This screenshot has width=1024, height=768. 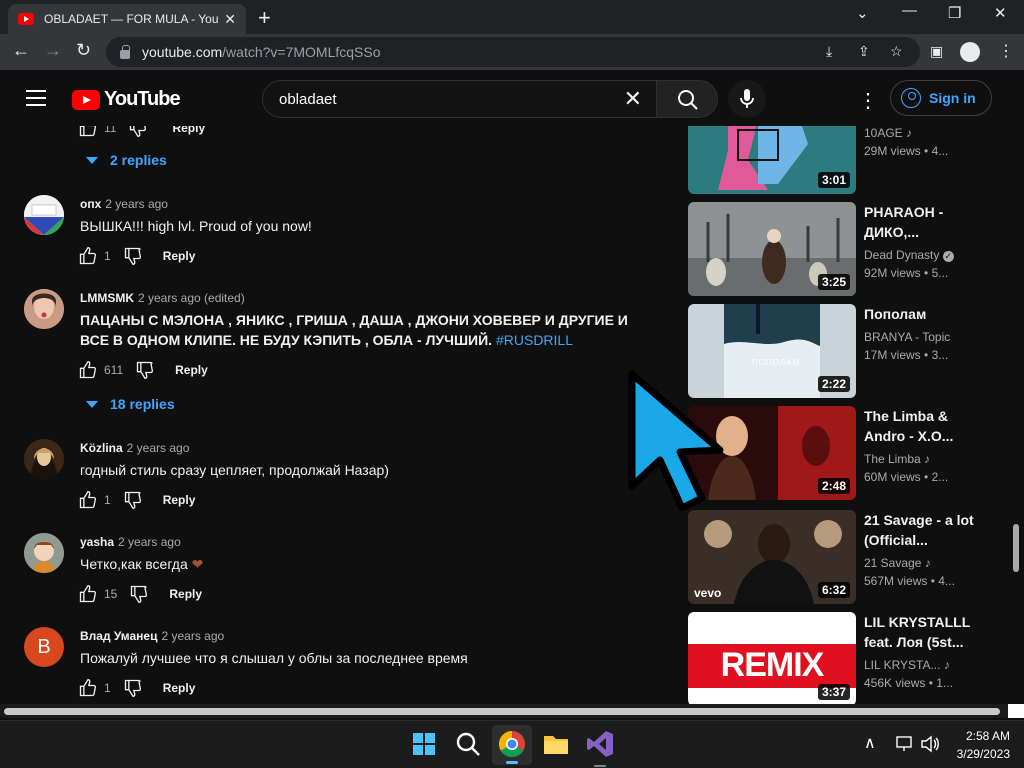 What do you see at coordinates (980, 754) in the screenshot?
I see `clock-date: 3/29/2023` at bounding box center [980, 754].